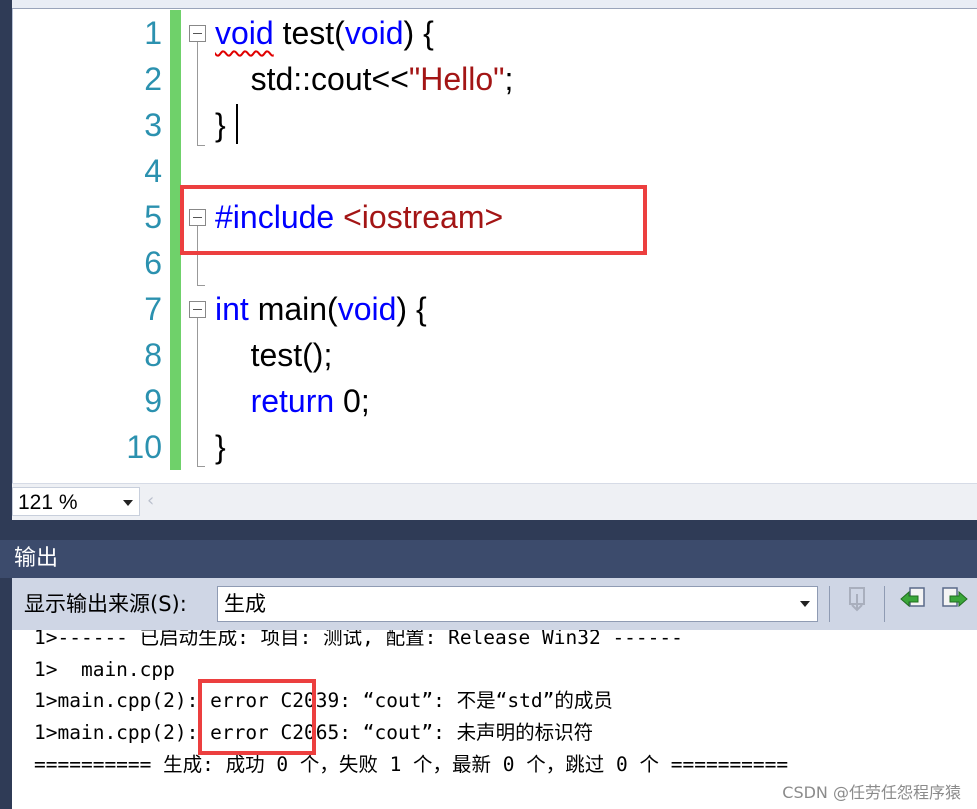  I want to click on editor-top-border, so click(494, 4).